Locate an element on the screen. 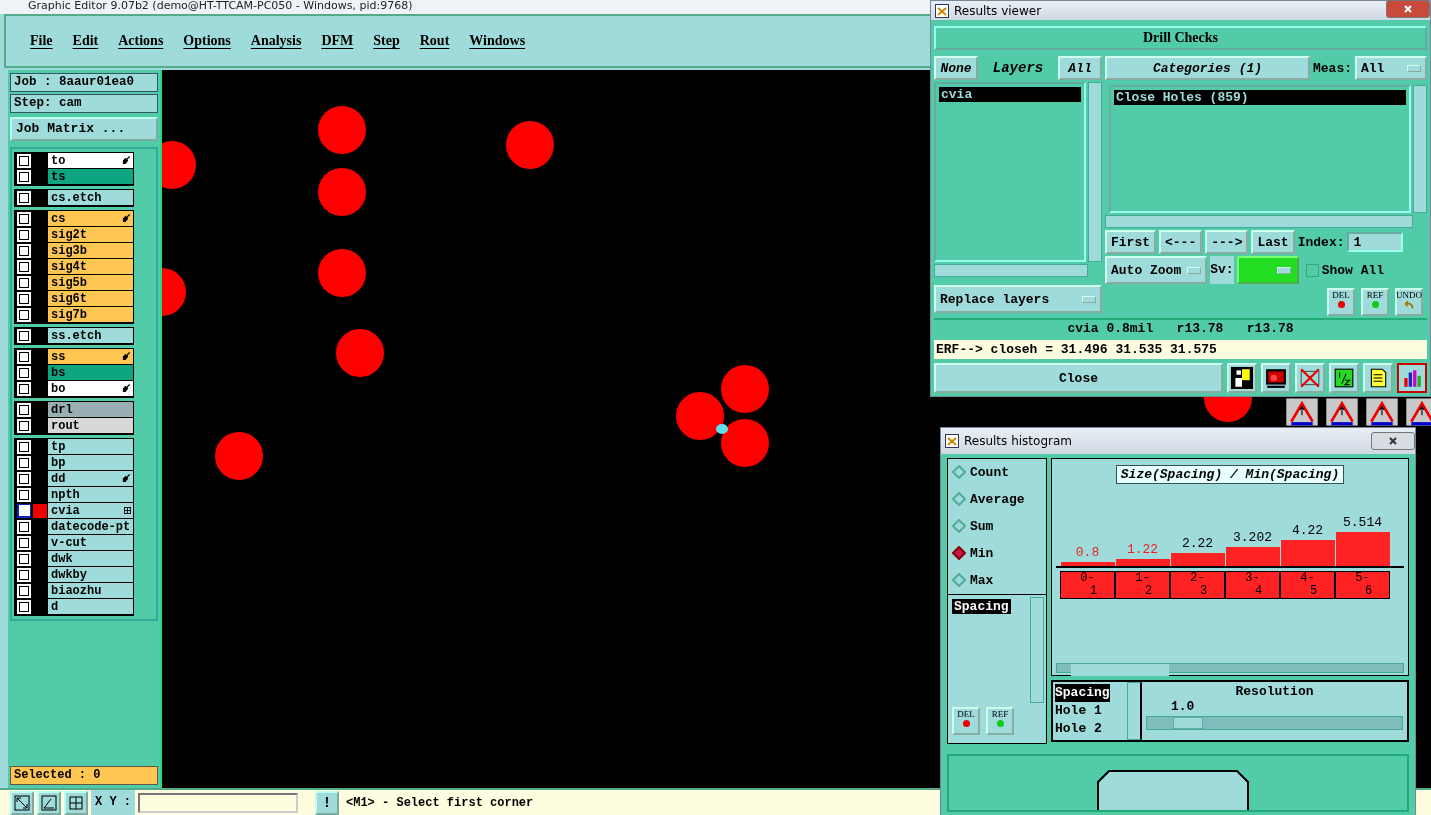 The height and width of the screenshot is (815, 1431). navigation-button: ---> is located at coordinates (1227, 242).